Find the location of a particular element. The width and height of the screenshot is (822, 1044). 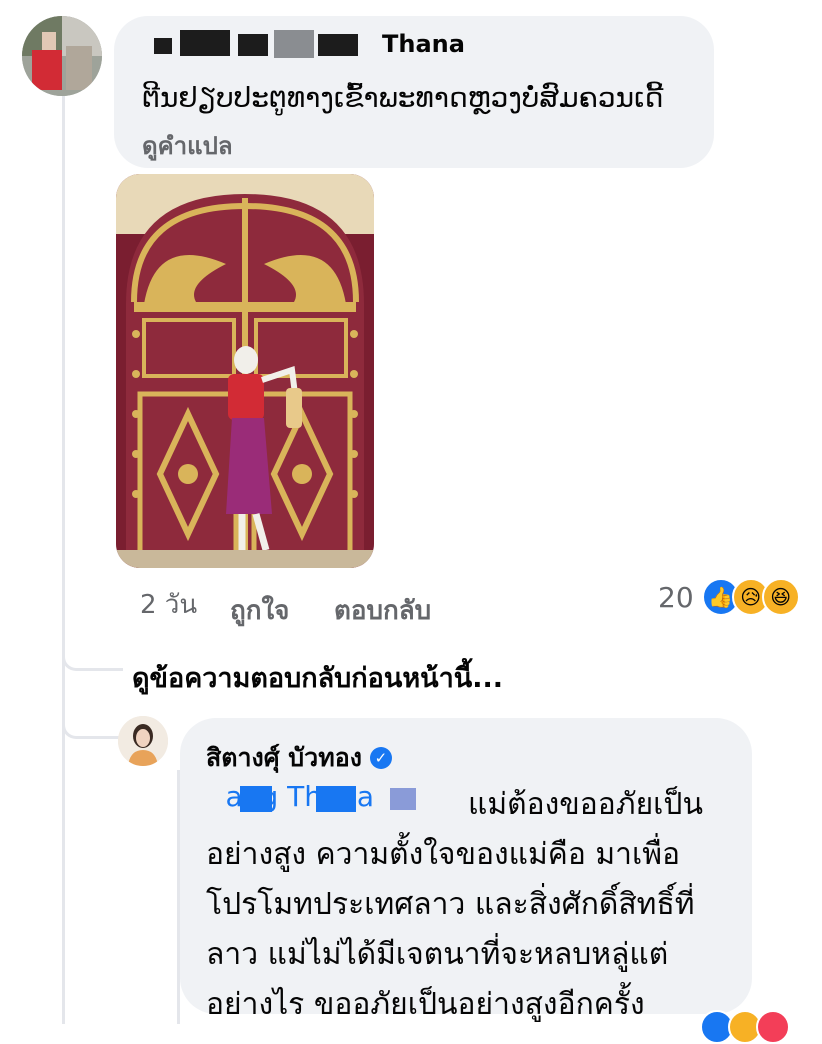

reply-line: แม่ต้องขออภัยเป็น is located at coordinates (585, 804).